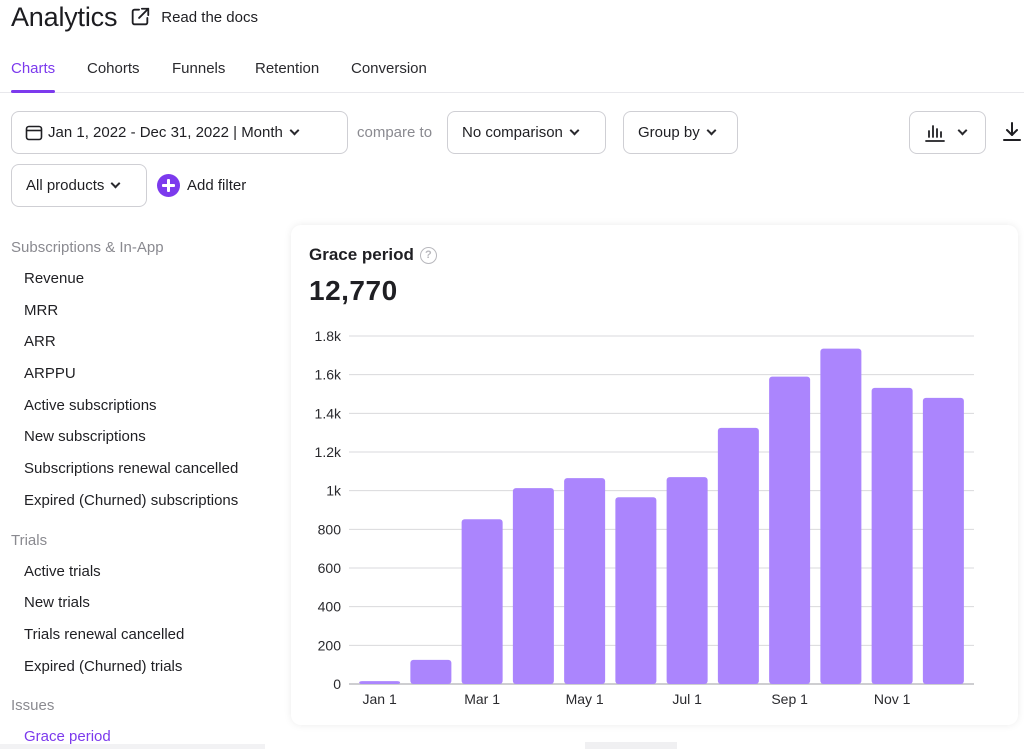 The height and width of the screenshot is (749, 1024). What do you see at coordinates (140, 667) in the screenshot?
I see `sidebar-item-expired-trials: Expired (Churned) trials` at bounding box center [140, 667].